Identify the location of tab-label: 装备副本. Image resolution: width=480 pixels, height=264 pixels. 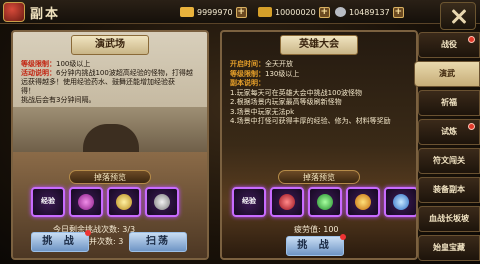
(449, 189).